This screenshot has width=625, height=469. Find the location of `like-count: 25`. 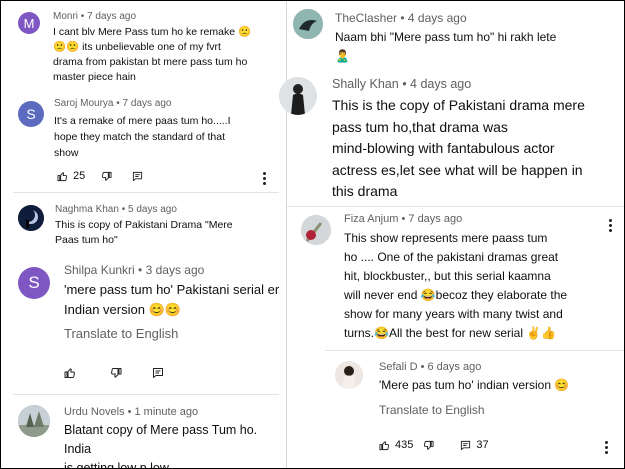

like-count: 25 is located at coordinates (79, 176).